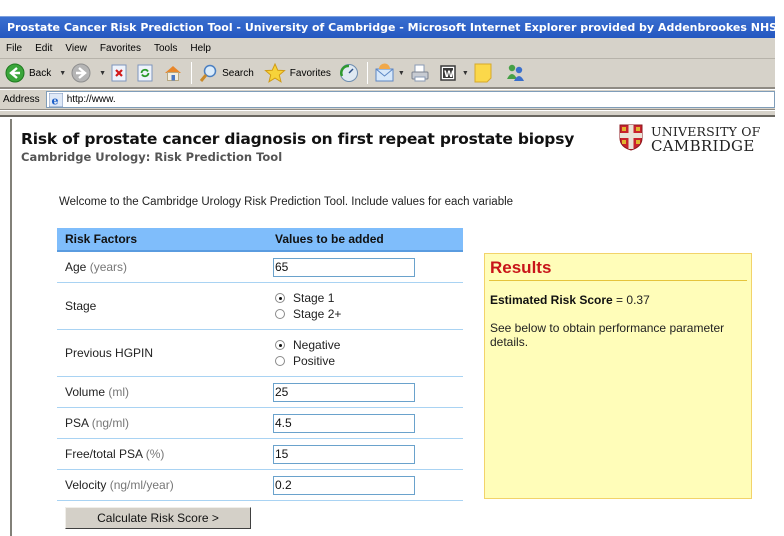  I want to click on search-button: Search, so click(226, 73).